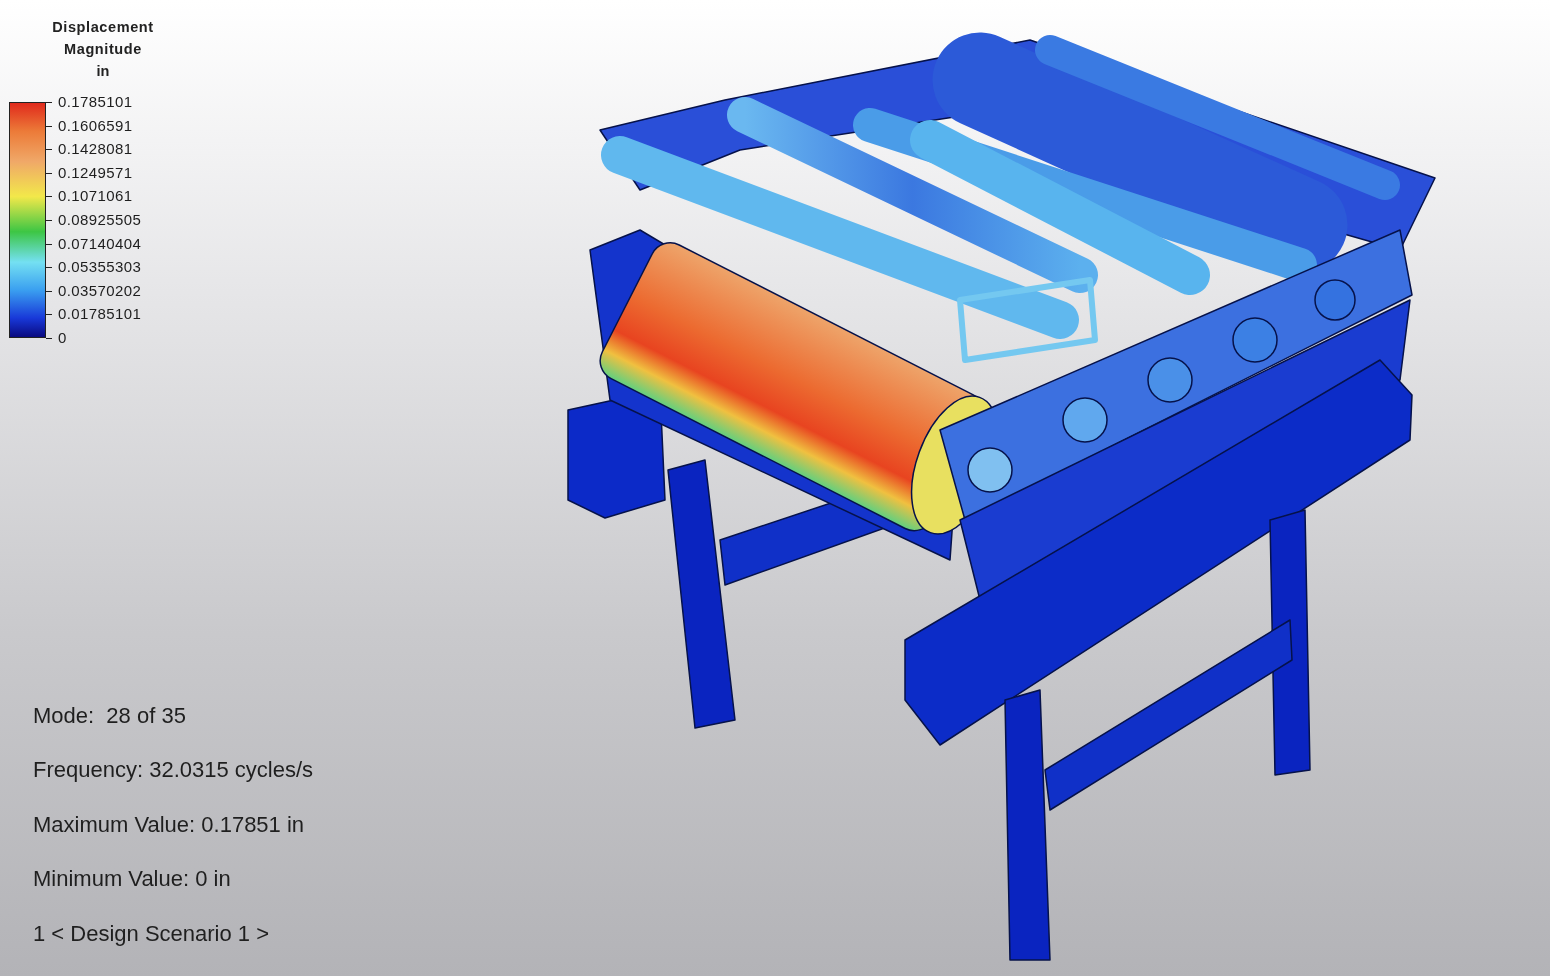  I want to click on result-info-text: Mode: 28 of 35, so click(110, 715).